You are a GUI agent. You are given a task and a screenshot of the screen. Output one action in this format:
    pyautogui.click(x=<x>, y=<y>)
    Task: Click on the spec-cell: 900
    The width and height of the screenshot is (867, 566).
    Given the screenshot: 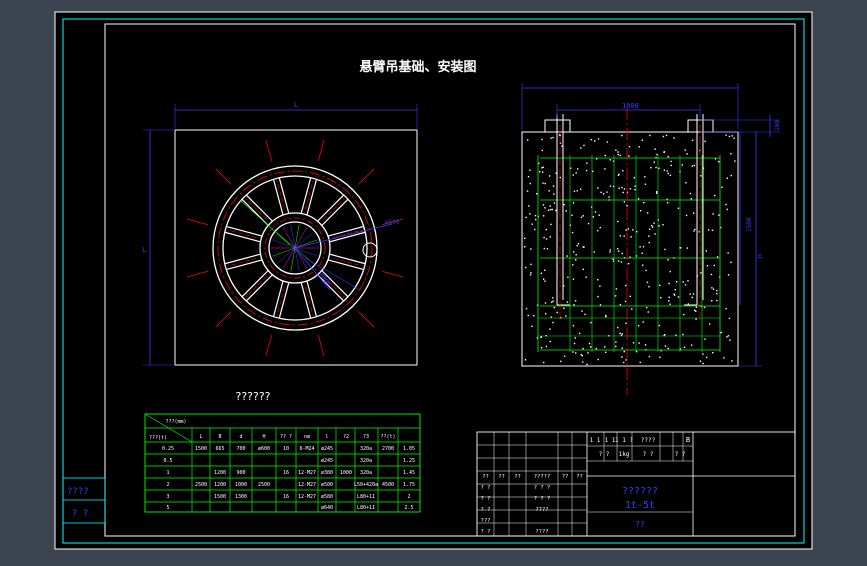 What is the action you would take?
    pyautogui.click(x=240, y=473)
    